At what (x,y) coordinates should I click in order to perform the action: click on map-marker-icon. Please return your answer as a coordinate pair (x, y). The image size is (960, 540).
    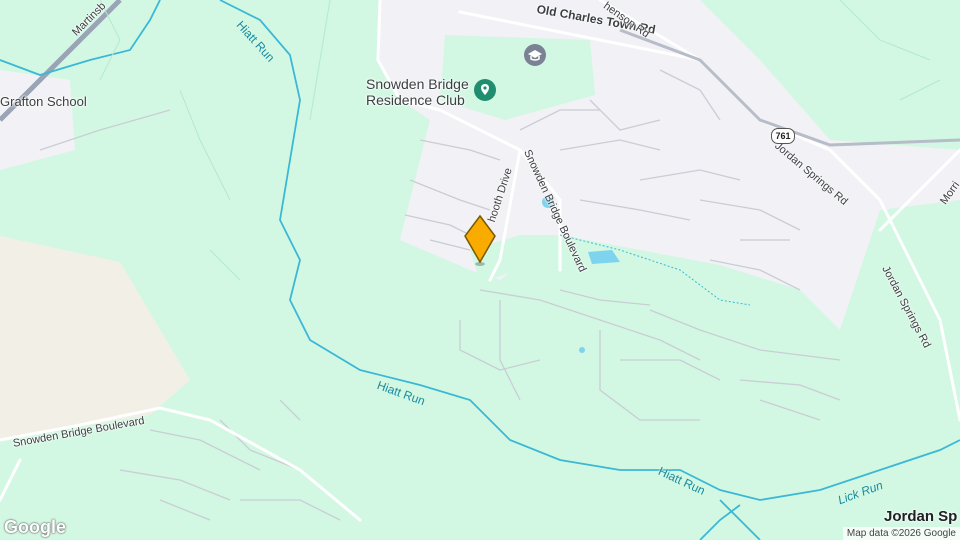
    Looking at the image, I should click on (480, 240).